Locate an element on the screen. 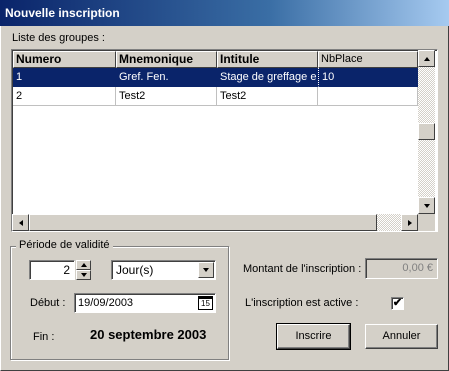 Image resolution: width=449 pixels, height=371 pixels. duration-unit-select: Jour(s) is located at coordinates (163, 270).